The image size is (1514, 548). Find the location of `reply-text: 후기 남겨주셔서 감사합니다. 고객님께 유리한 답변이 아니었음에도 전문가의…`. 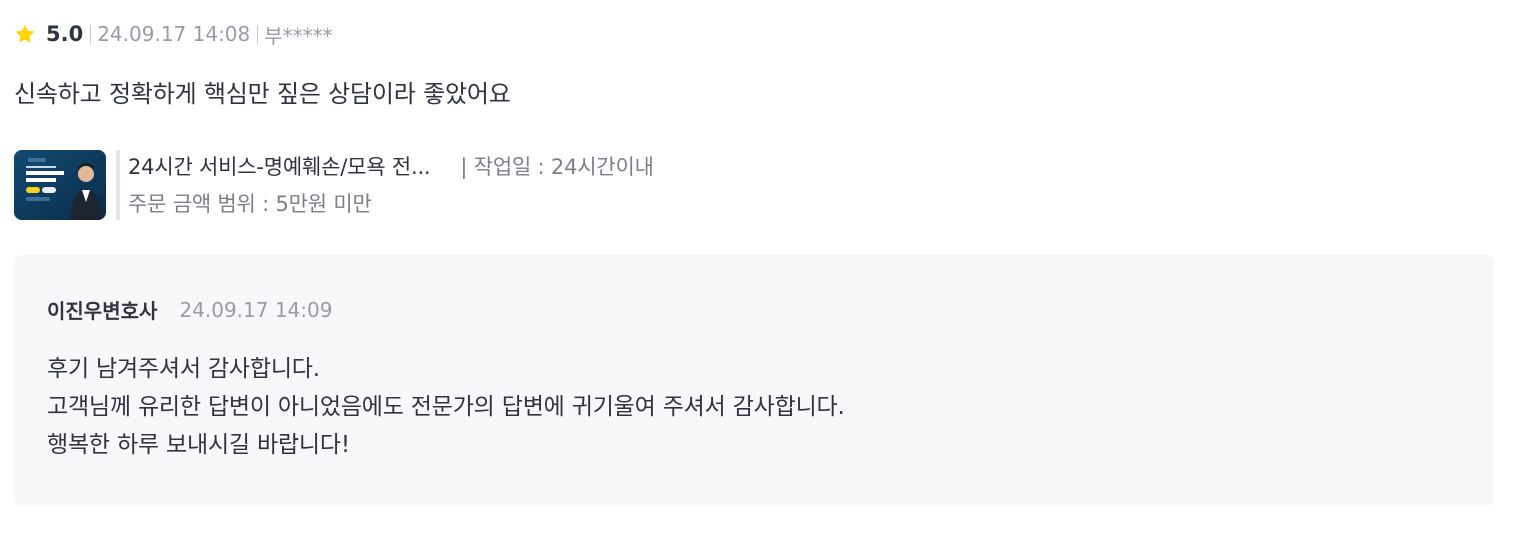

reply-text: 후기 남겨주셔서 감사합니다. 고객님께 유리한 답변이 아니었음에도 전문가의… is located at coordinates (446, 407).